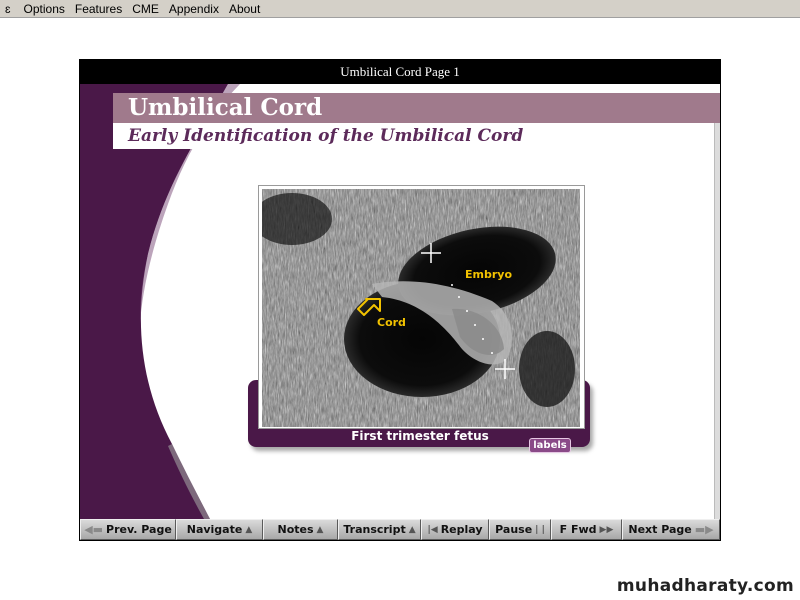 The image size is (800, 600). What do you see at coordinates (717, 321) in the screenshot?
I see `right-scroll-edge` at bounding box center [717, 321].